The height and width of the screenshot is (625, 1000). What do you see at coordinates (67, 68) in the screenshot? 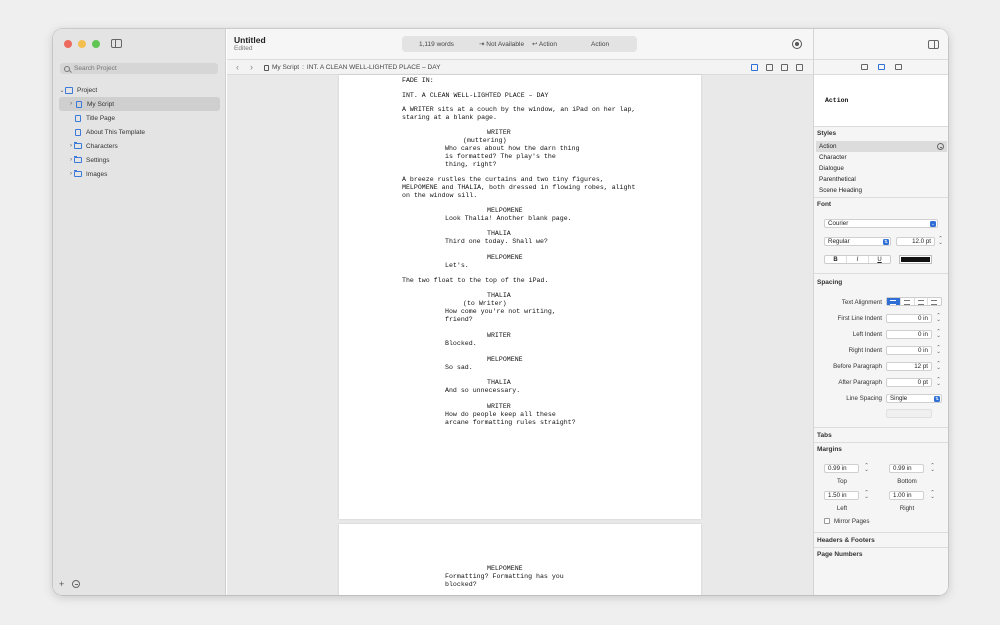
I see `search-icon` at bounding box center [67, 68].